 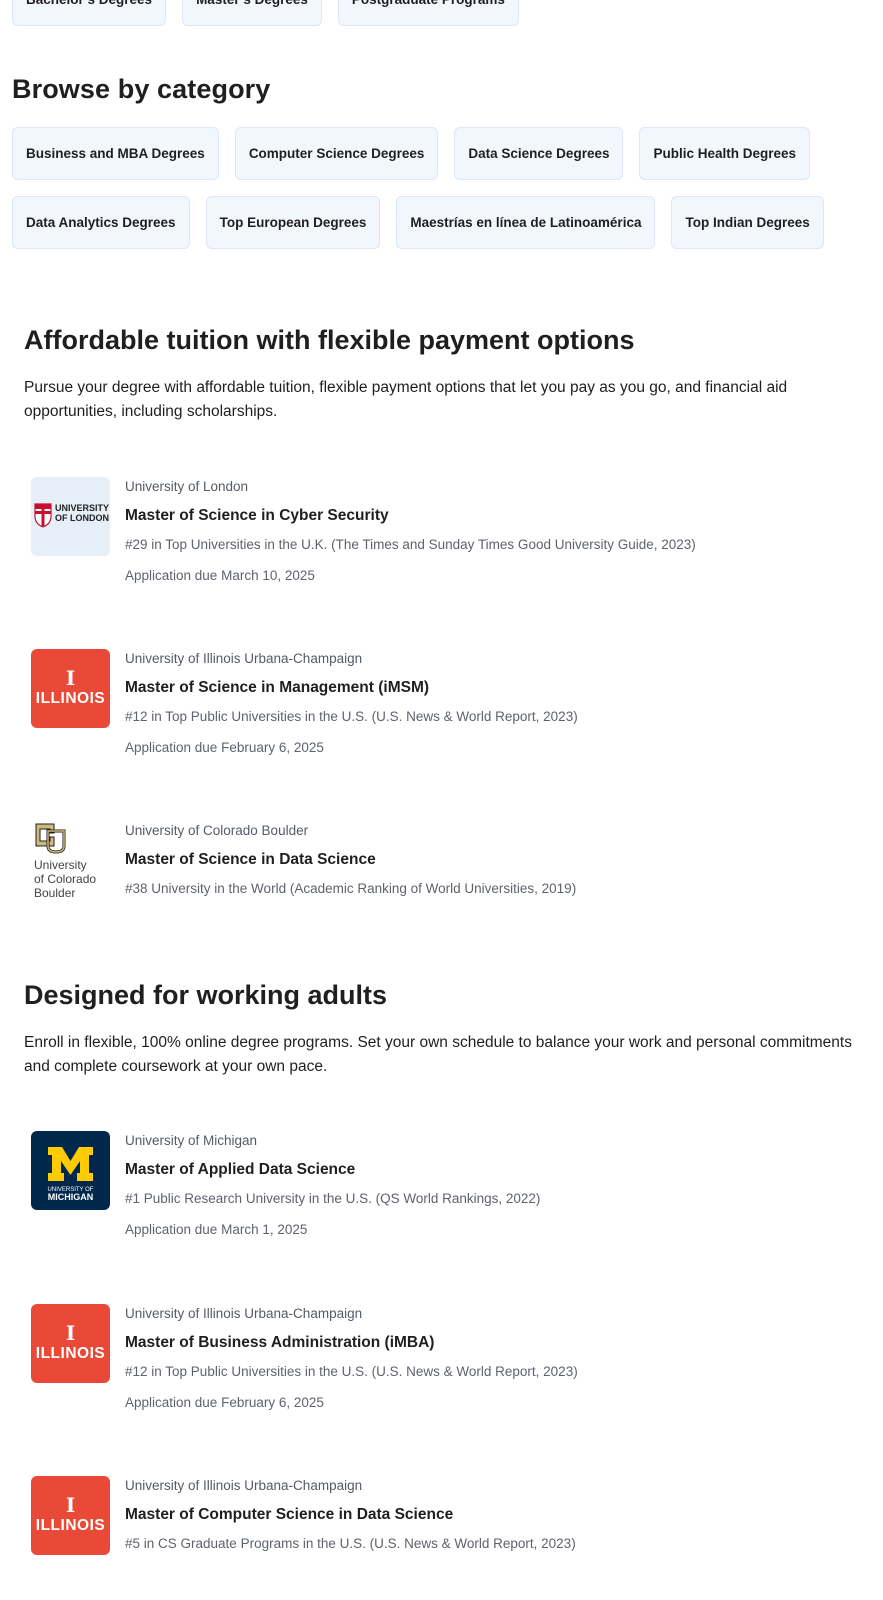 I want to click on working-adults-heading: Designed for working adults, so click(x=206, y=995).